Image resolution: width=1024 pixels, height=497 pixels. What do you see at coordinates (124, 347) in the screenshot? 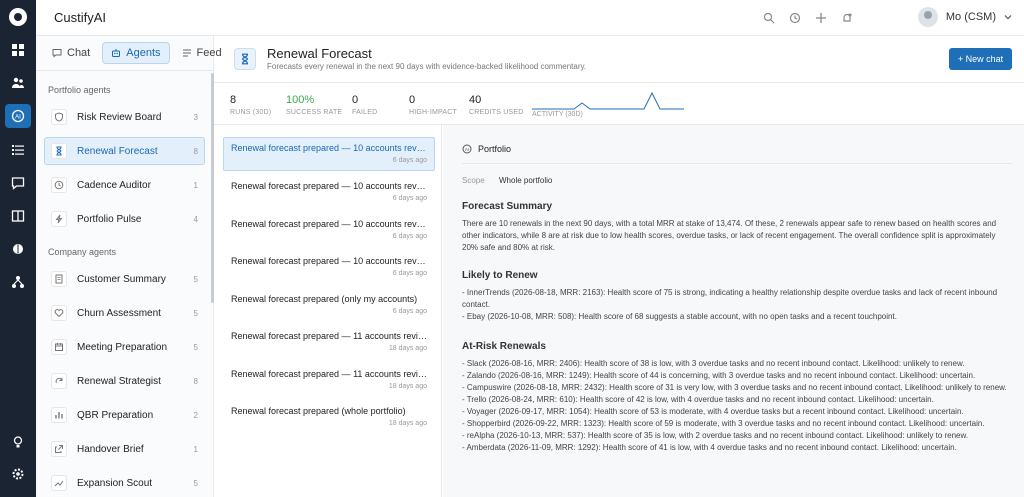
I see `sidebar-item-meeting-preparation: Meeting Preparation 5` at bounding box center [124, 347].